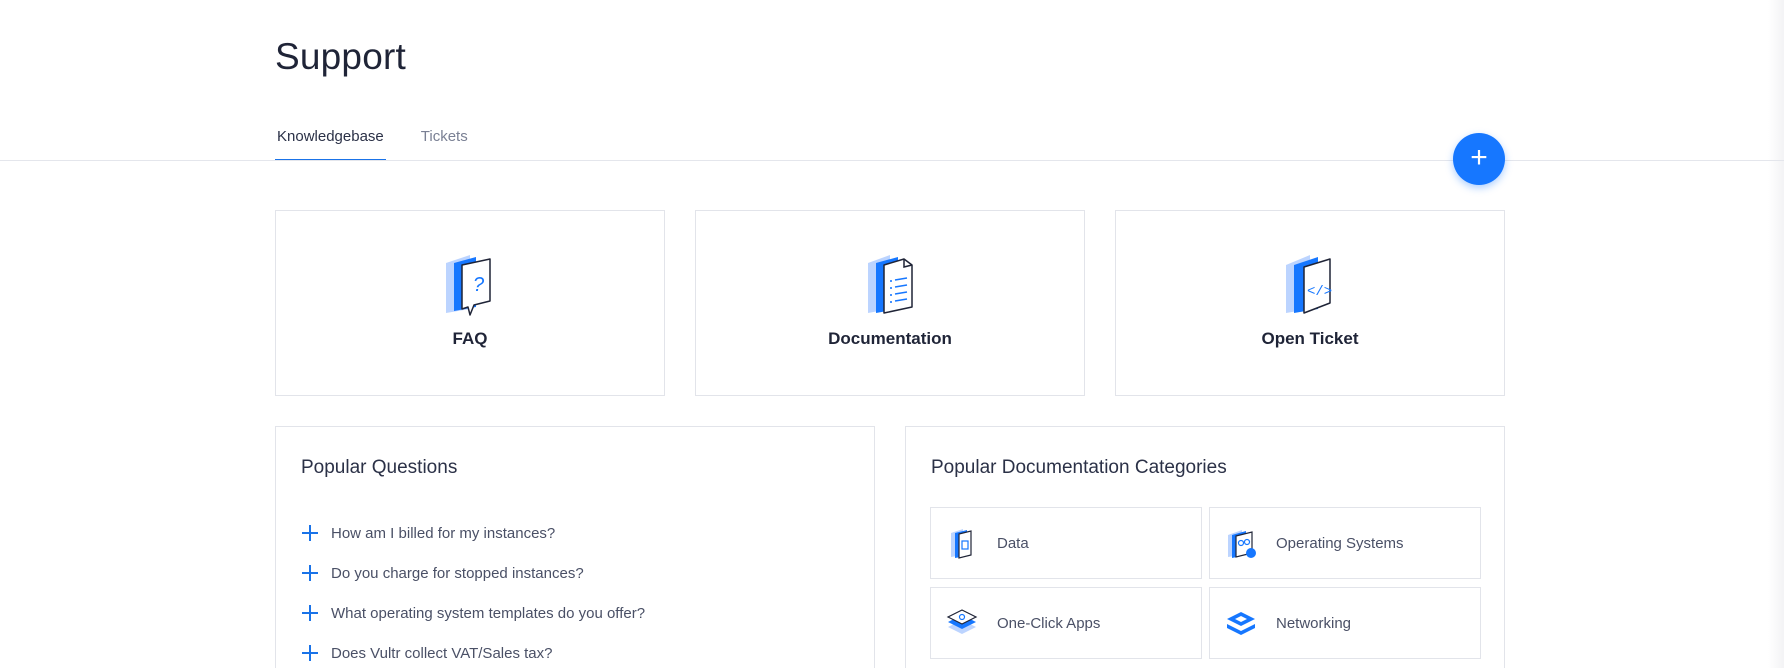  What do you see at coordinates (890, 338) in the screenshot?
I see `documentation-label: Documentation` at bounding box center [890, 338].